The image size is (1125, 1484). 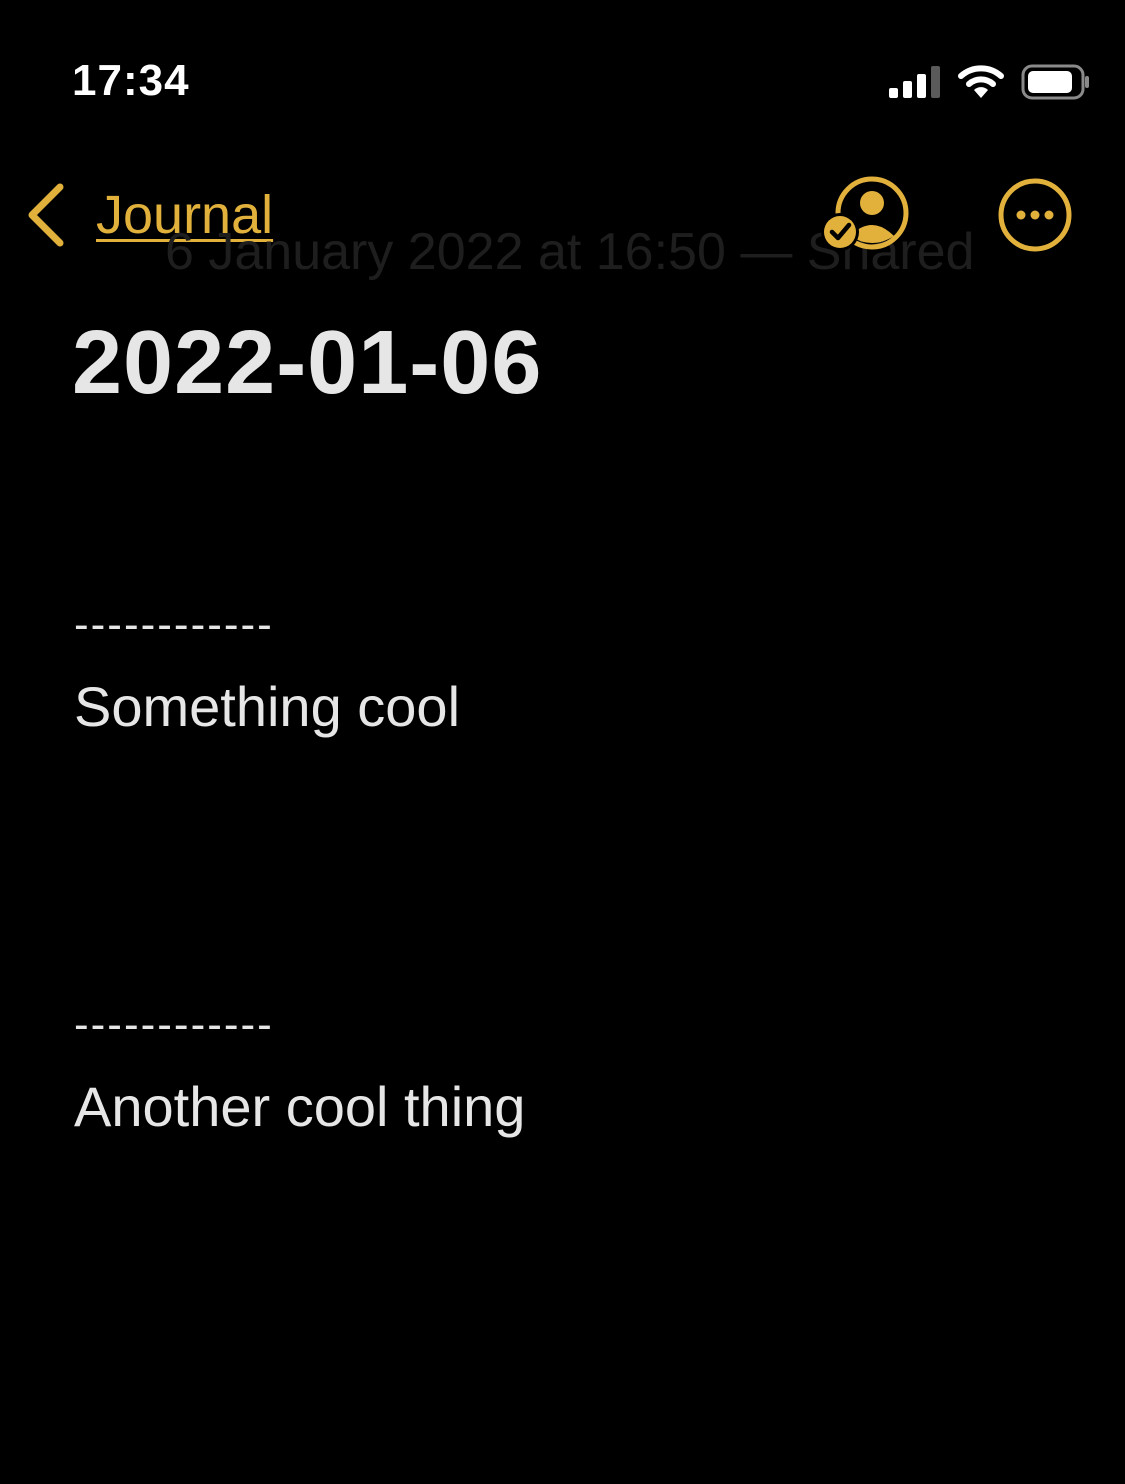 I want to click on collaboration-button, so click(x=867, y=215).